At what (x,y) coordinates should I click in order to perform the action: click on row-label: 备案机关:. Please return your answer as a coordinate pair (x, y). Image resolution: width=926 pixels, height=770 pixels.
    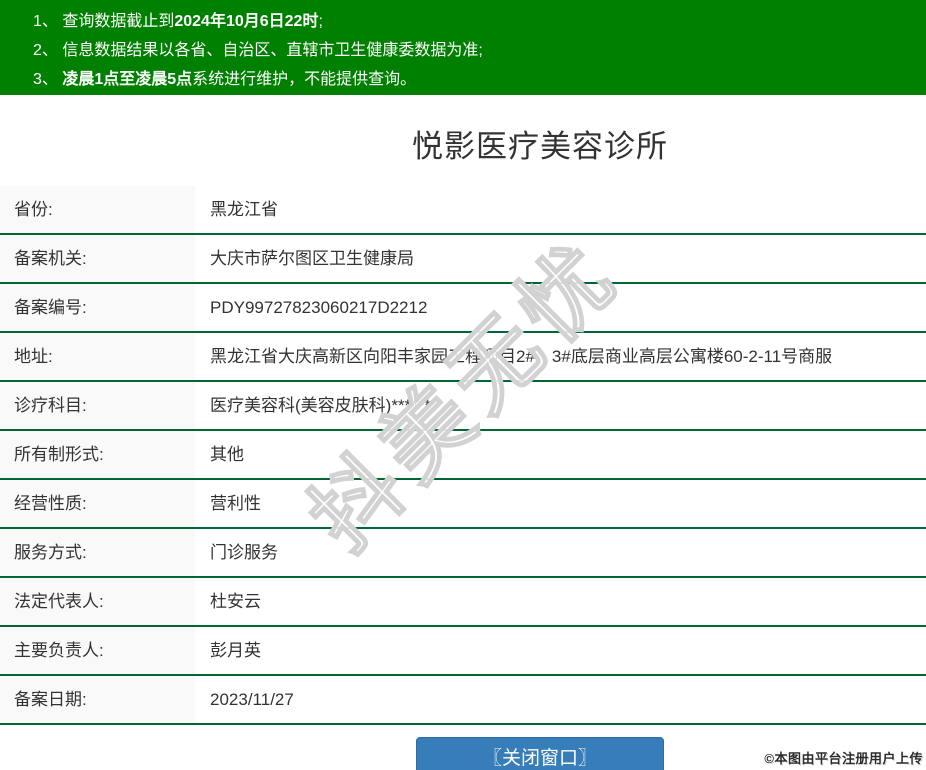
    Looking at the image, I should click on (97, 258).